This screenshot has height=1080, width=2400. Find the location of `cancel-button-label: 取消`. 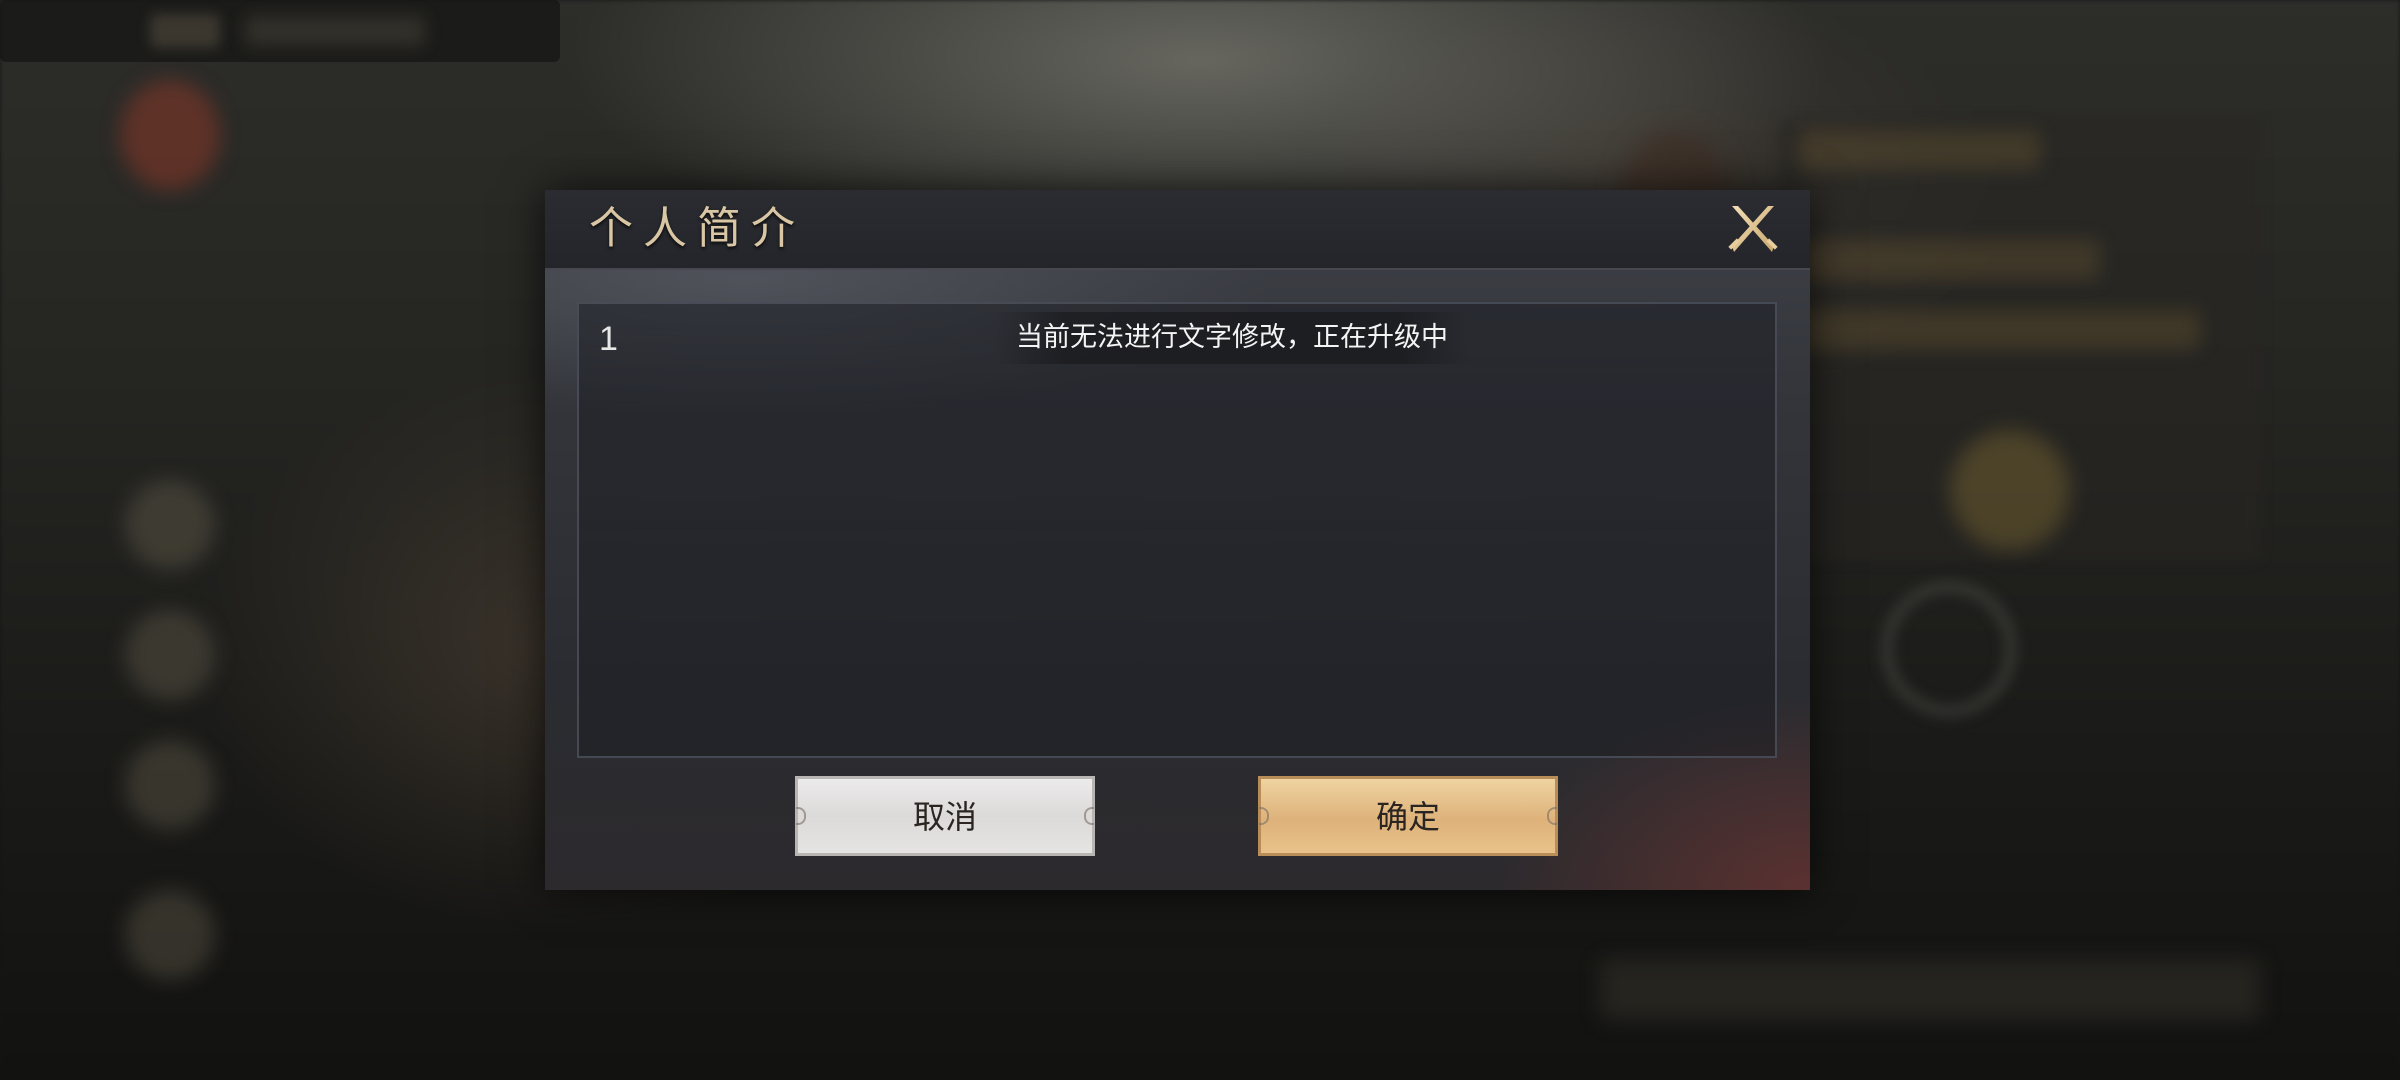

cancel-button-label: 取消 is located at coordinates (944, 817).